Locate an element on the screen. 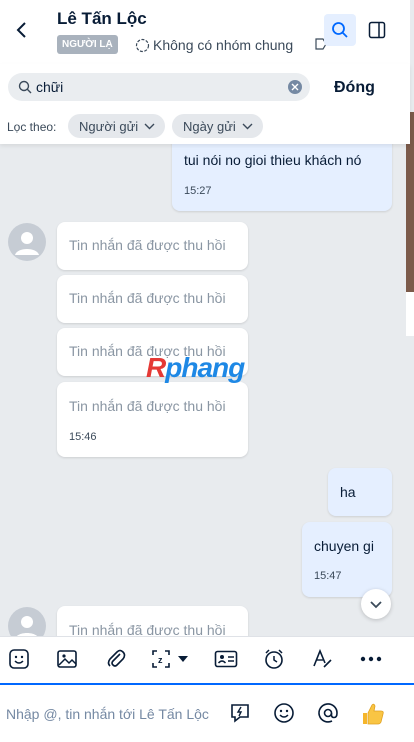 This screenshot has height=742, width=414. message-composer is located at coordinates (207, 712).